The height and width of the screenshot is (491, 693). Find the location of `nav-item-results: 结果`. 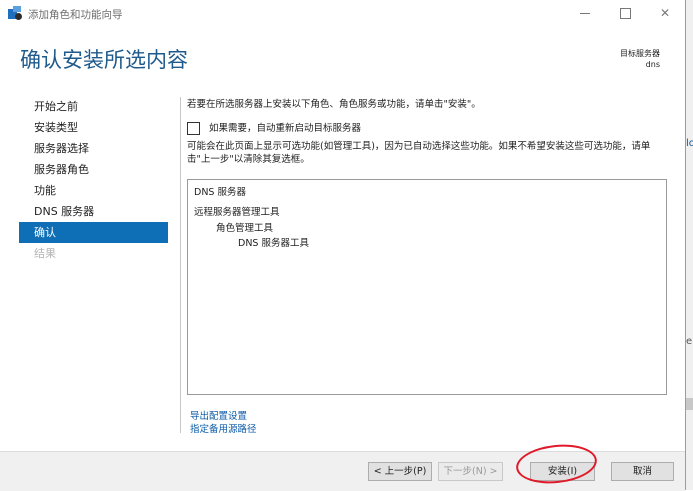

nav-item-results: 结果 is located at coordinates (45, 253).